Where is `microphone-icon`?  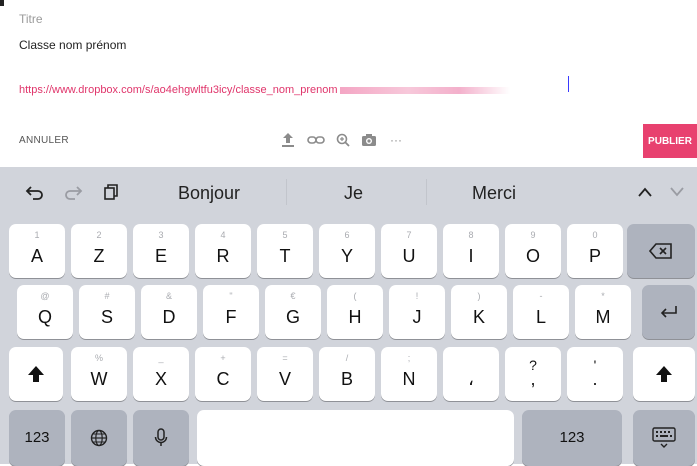
microphone-icon is located at coordinates (161, 438).